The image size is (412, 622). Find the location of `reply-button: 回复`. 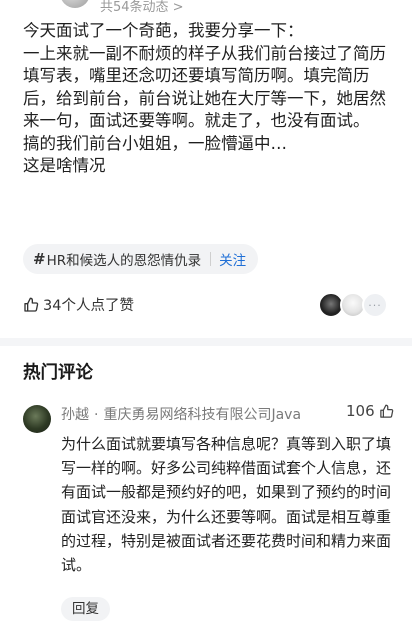

reply-button: 回复 is located at coordinates (85, 609).